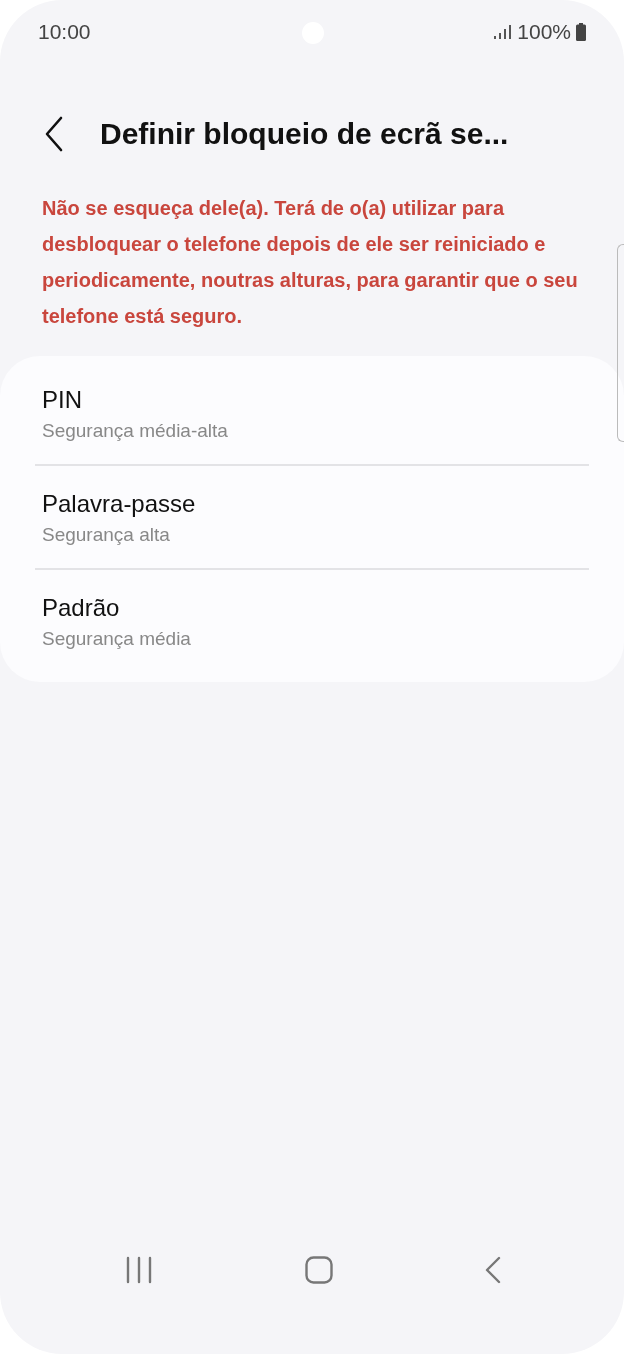  Describe the element at coordinates (312, 621) in the screenshot. I see `option-item: Padrão Segurança média` at that location.